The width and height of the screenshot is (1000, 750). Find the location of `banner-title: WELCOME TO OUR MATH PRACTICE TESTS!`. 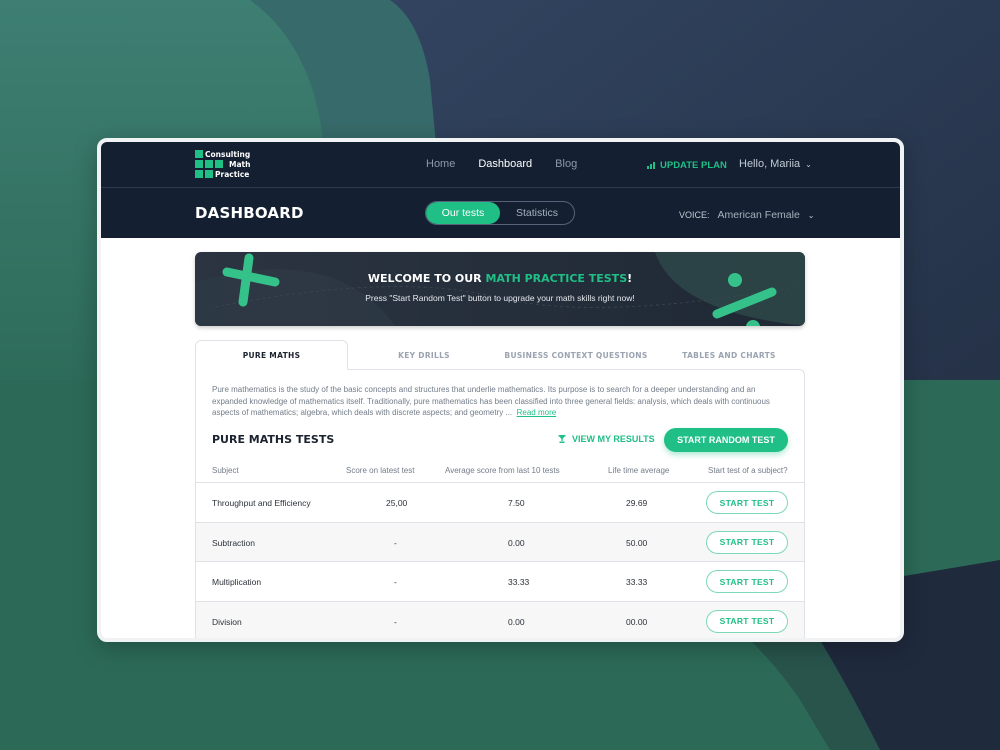

banner-title: WELCOME TO OUR MATH PRACTICE TESTS! is located at coordinates (500, 278).